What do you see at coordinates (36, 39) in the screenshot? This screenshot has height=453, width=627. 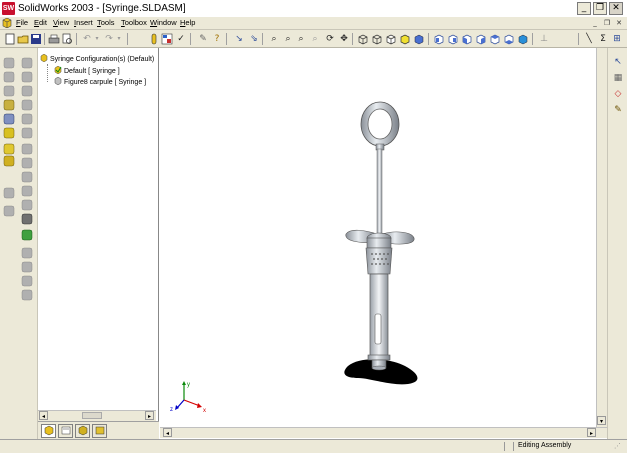 I see `save-icon` at bounding box center [36, 39].